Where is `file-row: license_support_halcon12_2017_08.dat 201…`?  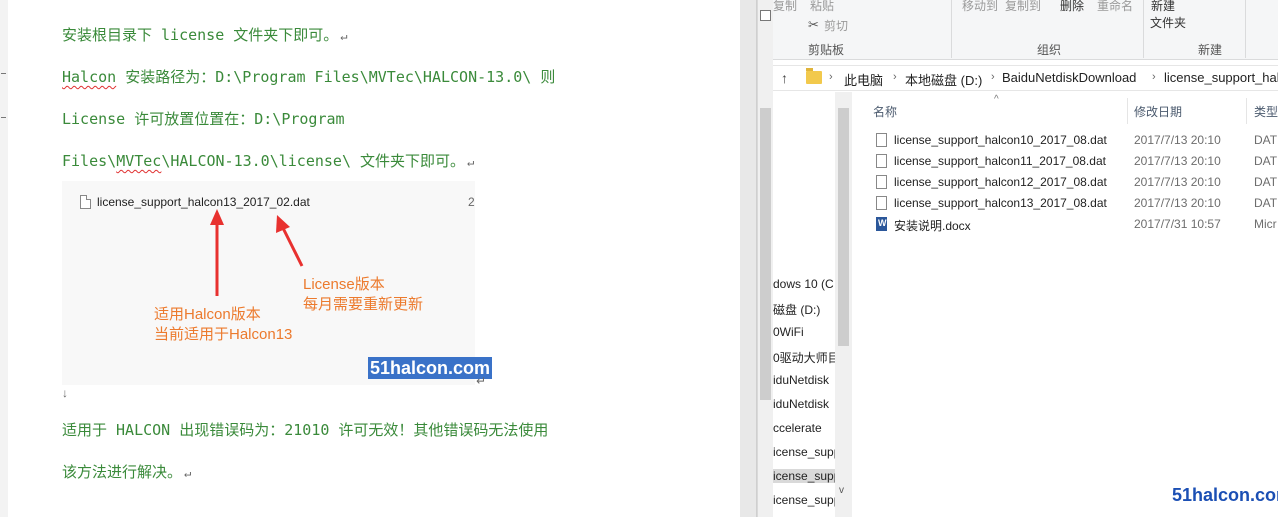 file-row: license_support_halcon12_2017_08.dat 201… is located at coordinates (1065, 182).